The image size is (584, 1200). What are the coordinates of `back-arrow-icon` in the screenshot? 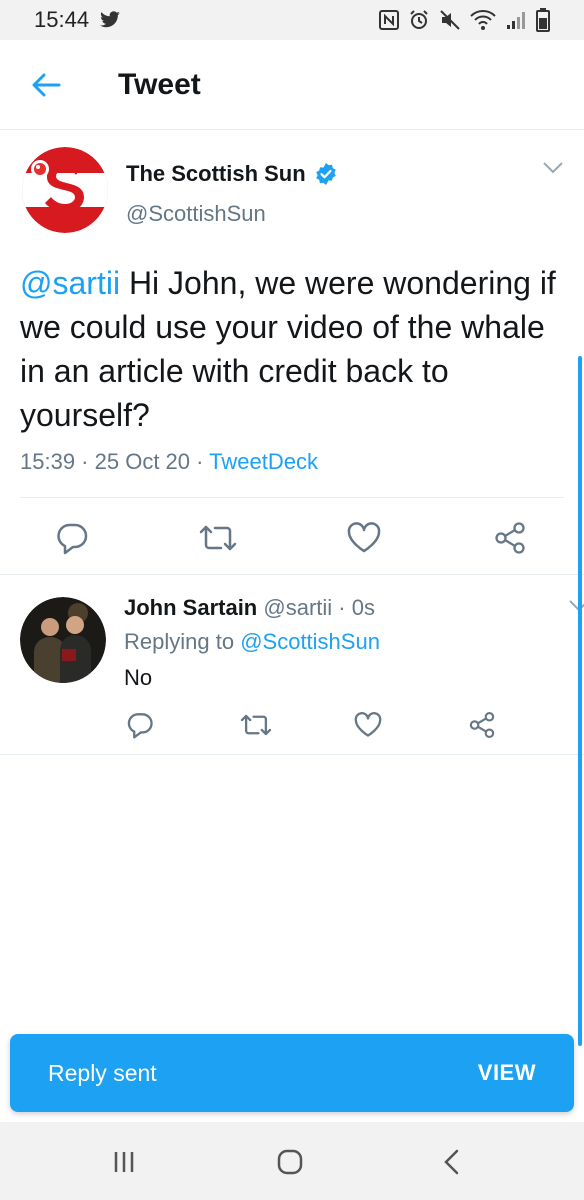 It's located at (46, 84).